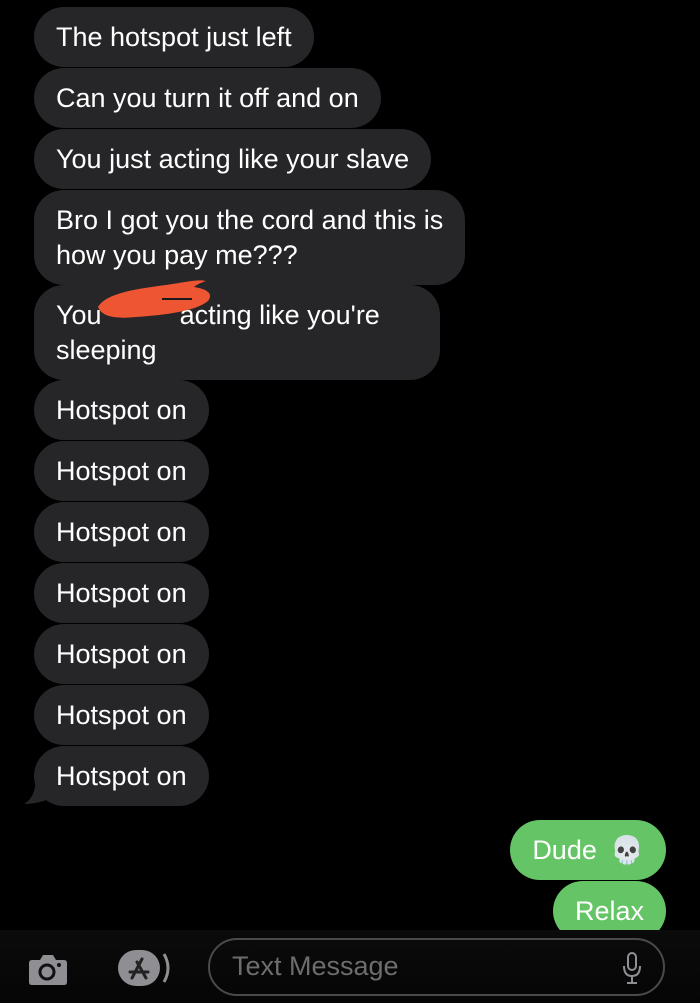  What do you see at coordinates (237, 330) in the screenshot?
I see `received-message: You acting like you're sleeping` at bounding box center [237, 330].